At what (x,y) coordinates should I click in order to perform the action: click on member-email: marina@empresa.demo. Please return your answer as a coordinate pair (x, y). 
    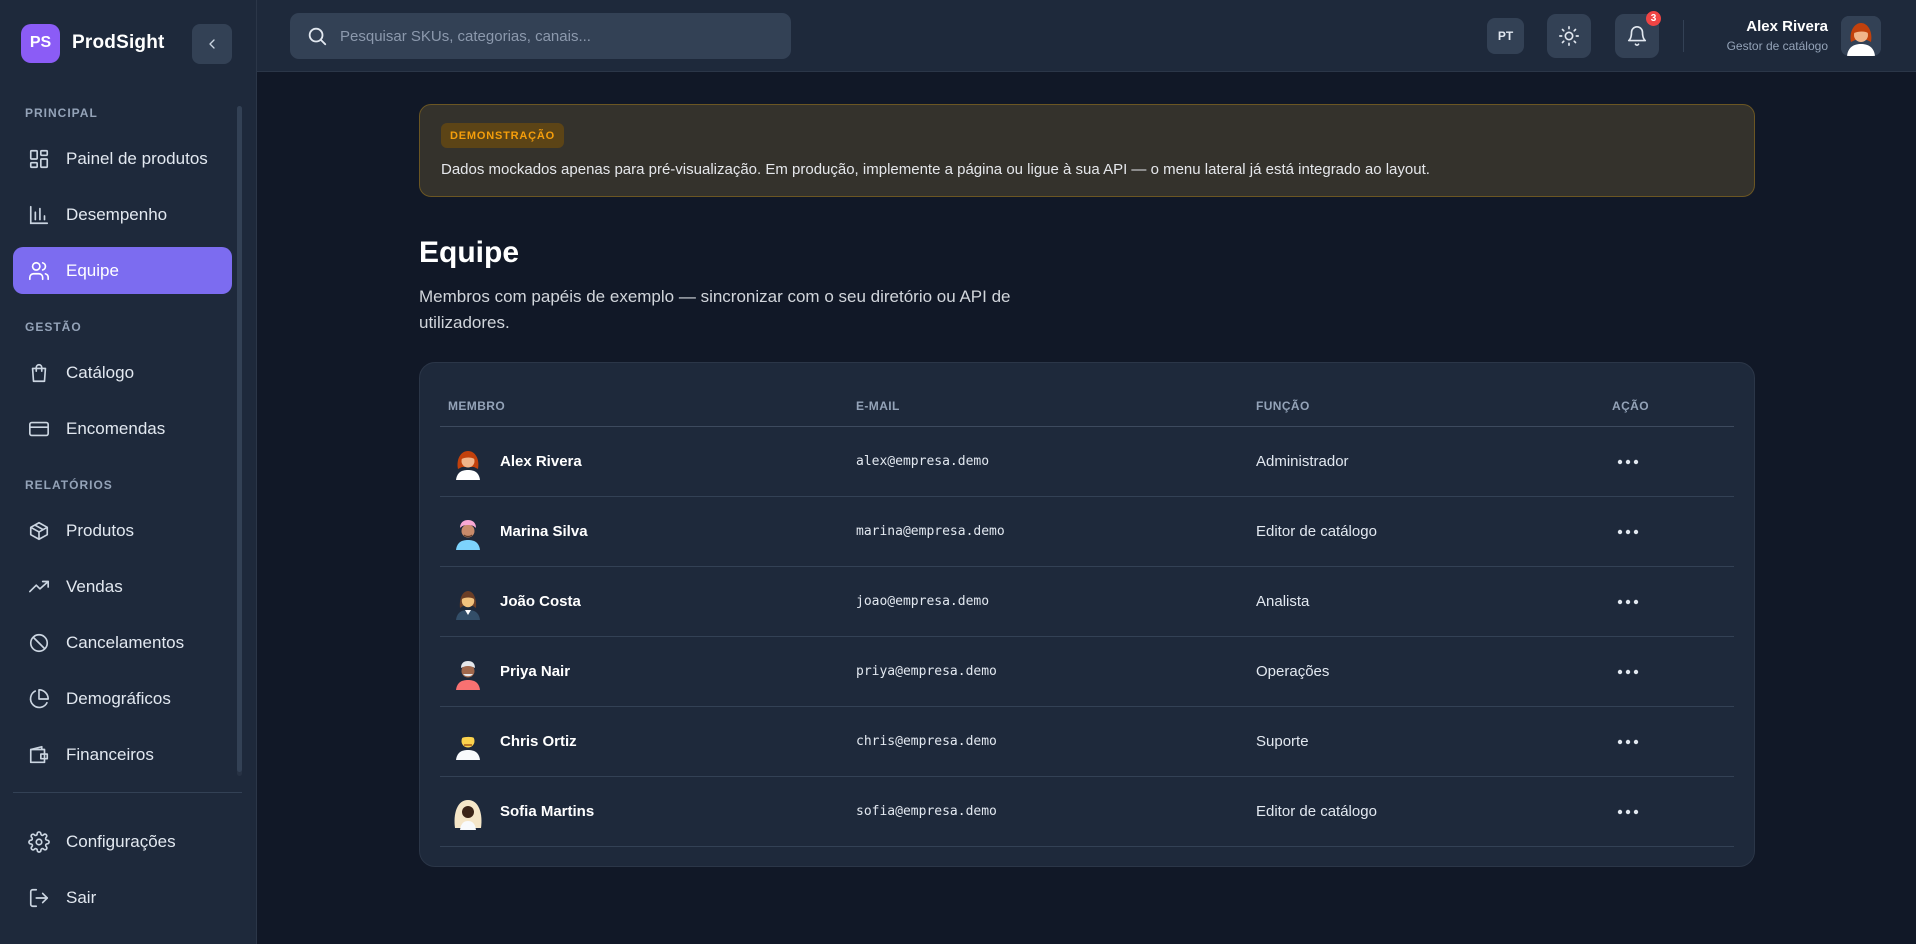
    Looking at the image, I should click on (930, 531).